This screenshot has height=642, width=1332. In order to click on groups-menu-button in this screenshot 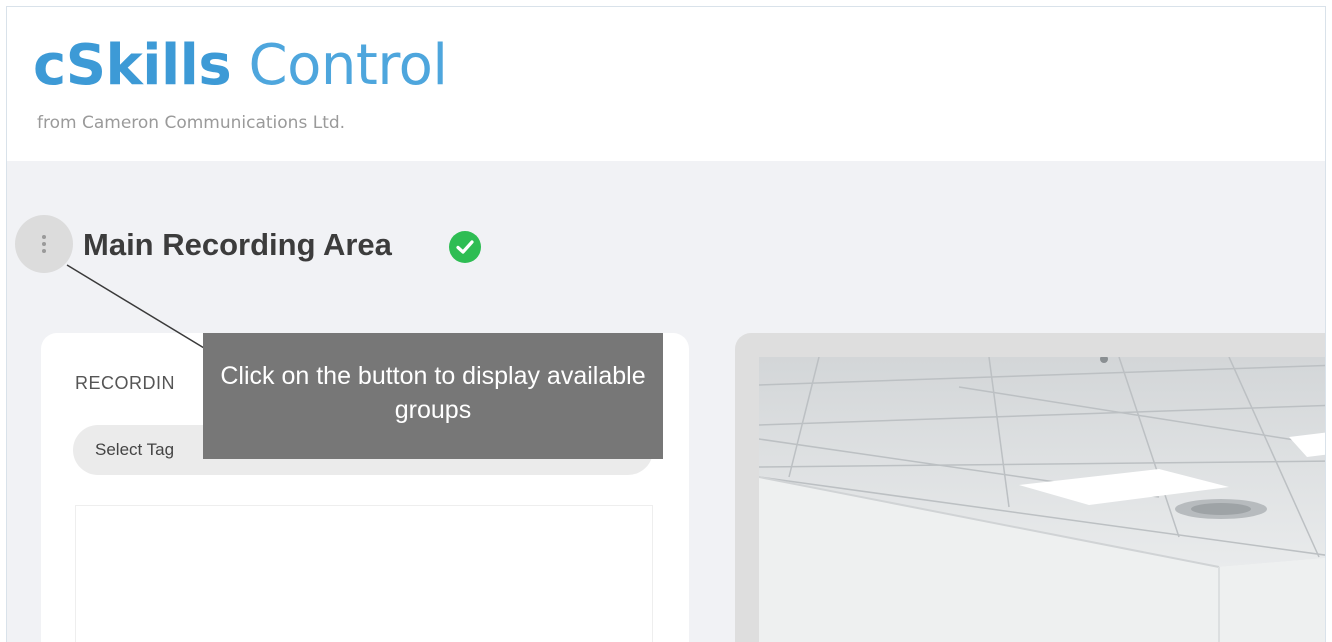, I will do `click(44, 244)`.